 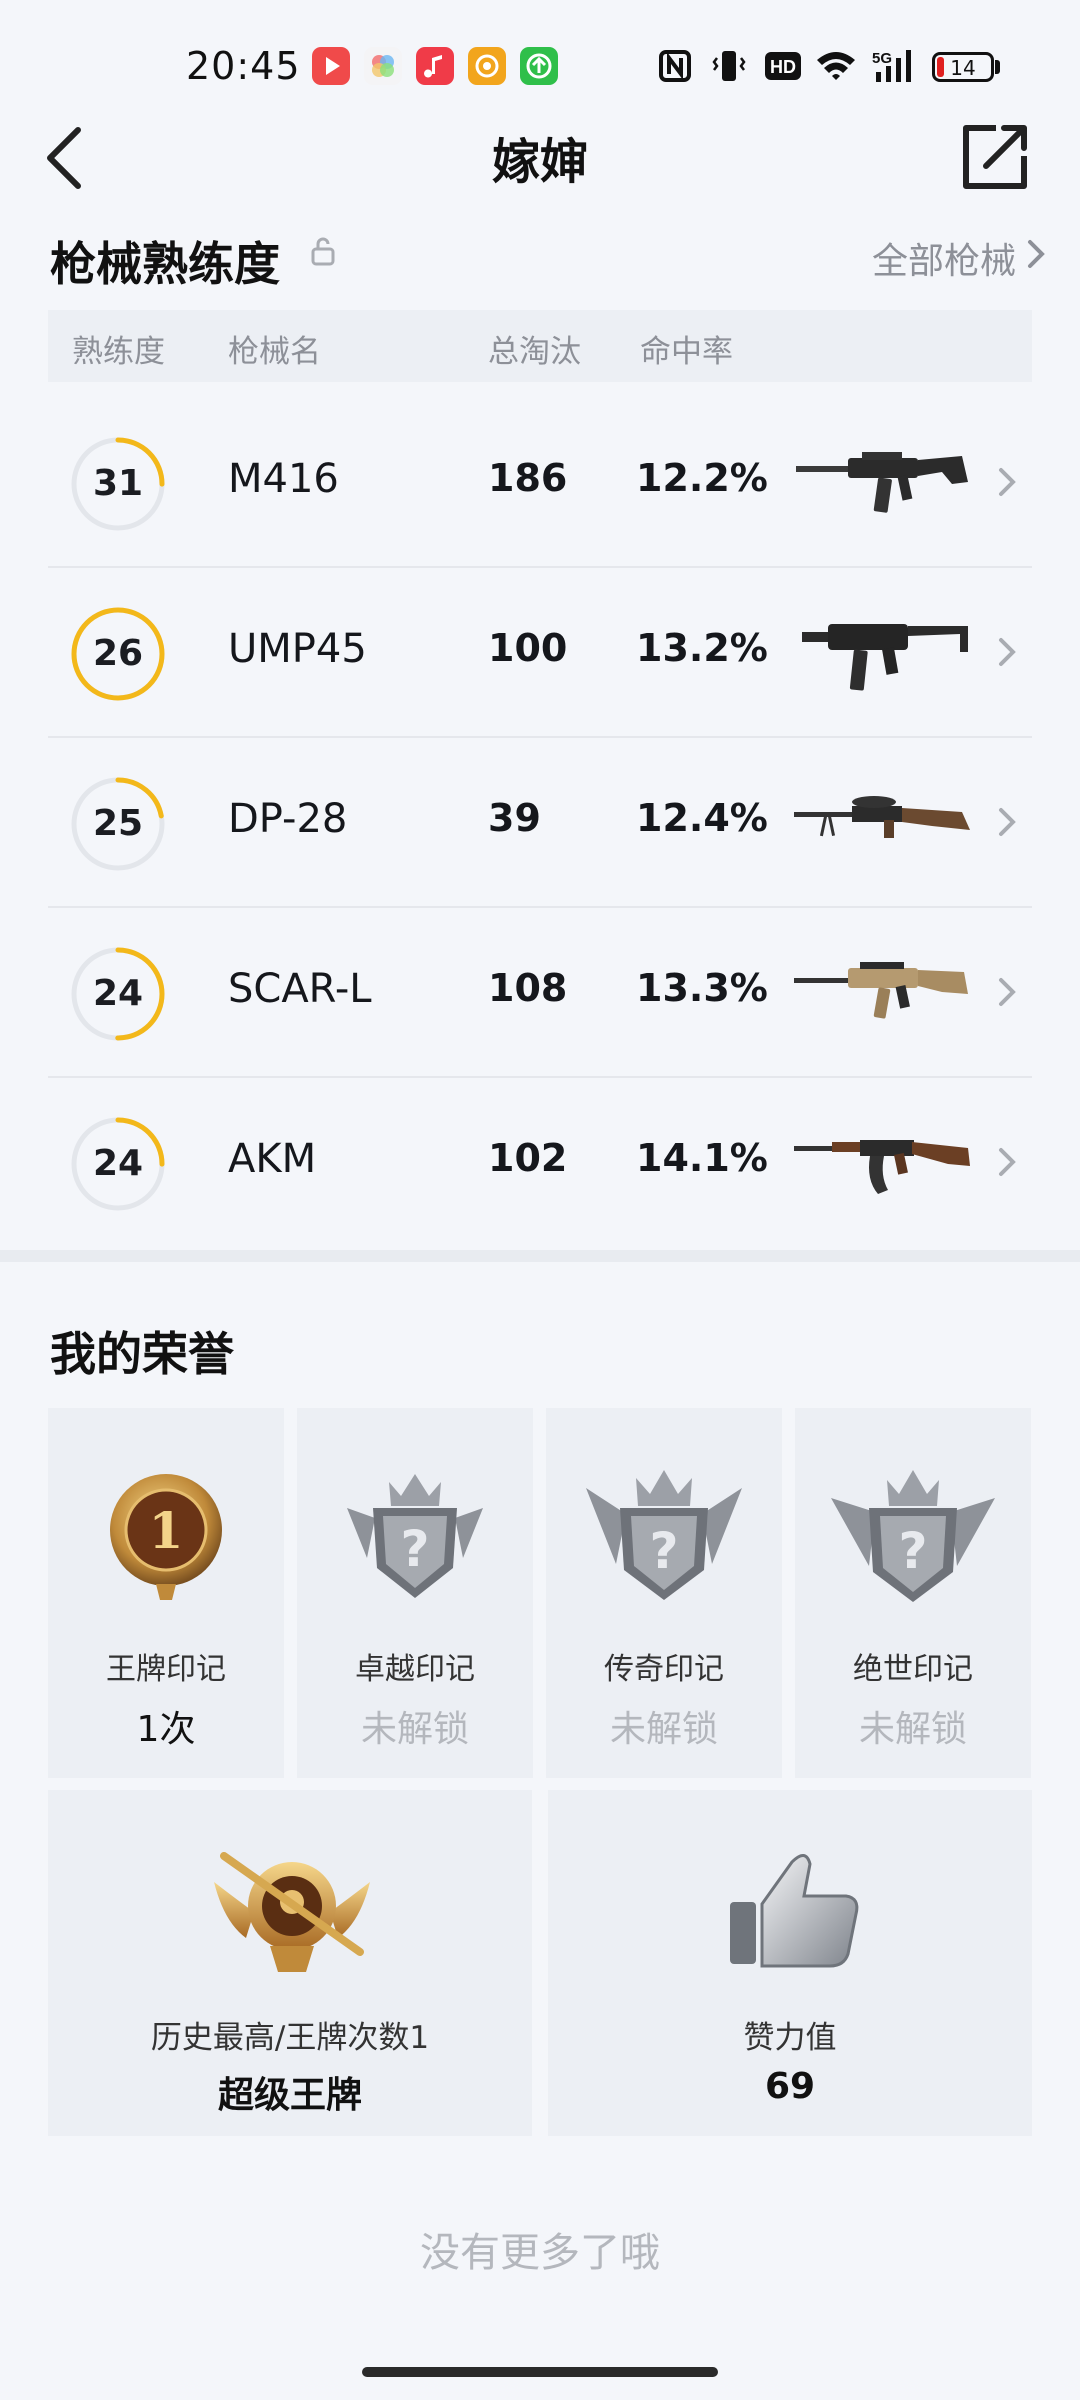 I want to click on weapon-row: 24 AKM 102 14.1%, so click(x=540, y=1163).